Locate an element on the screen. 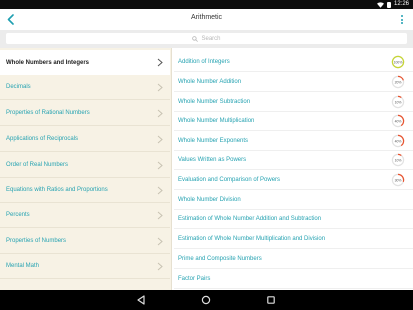 The image size is (413, 310). app-bar: Arithmetic is located at coordinates (206, 19).